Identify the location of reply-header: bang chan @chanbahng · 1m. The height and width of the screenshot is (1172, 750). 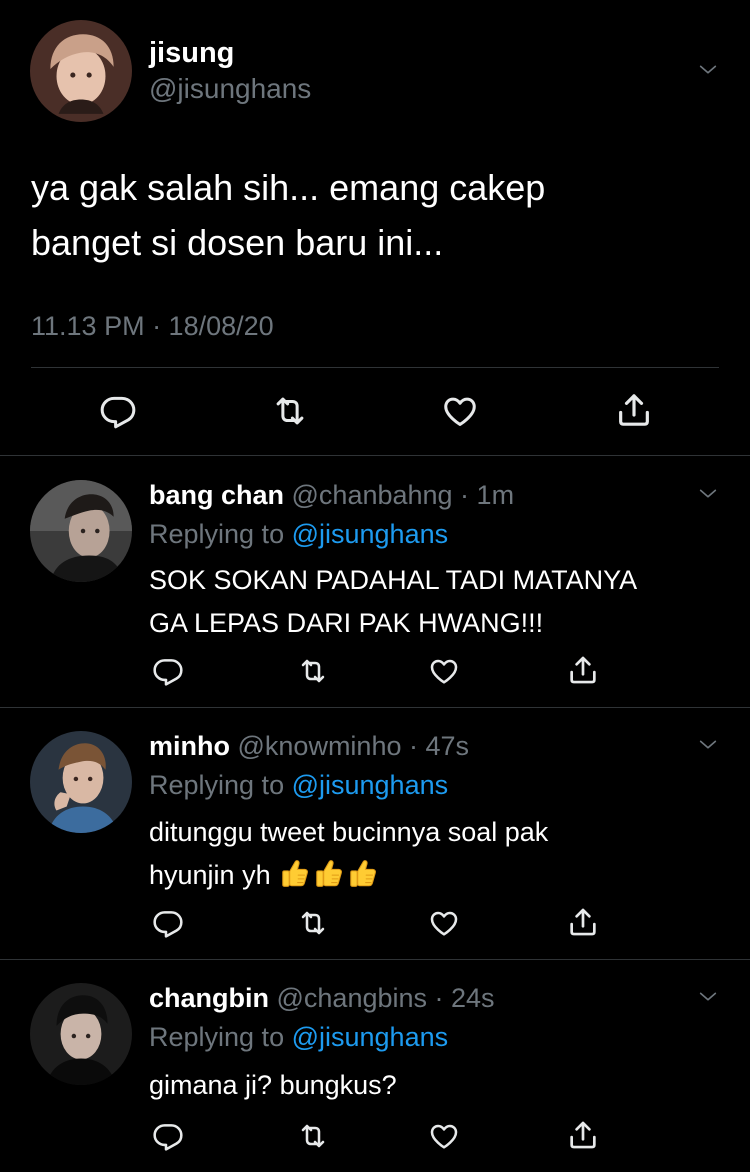
(331, 495).